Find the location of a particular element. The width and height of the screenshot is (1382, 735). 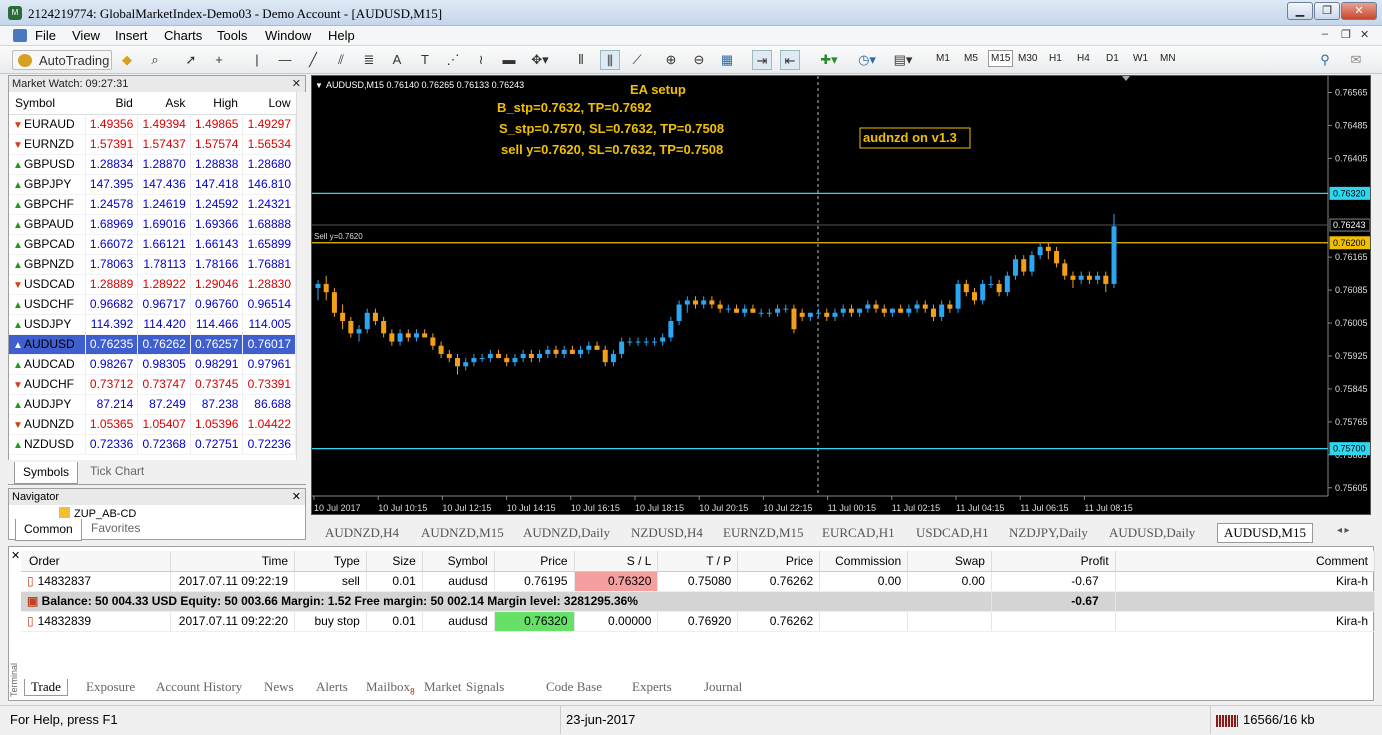

terminal-tab: Account History is located at coordinates (199, 687).